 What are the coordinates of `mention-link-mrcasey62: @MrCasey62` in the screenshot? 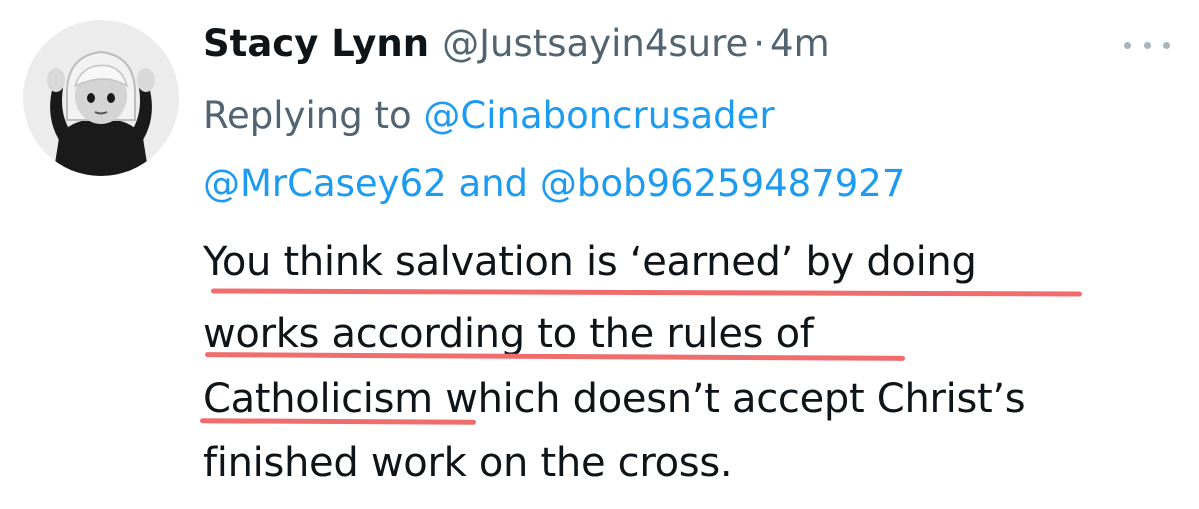 It's located at (325, 183).